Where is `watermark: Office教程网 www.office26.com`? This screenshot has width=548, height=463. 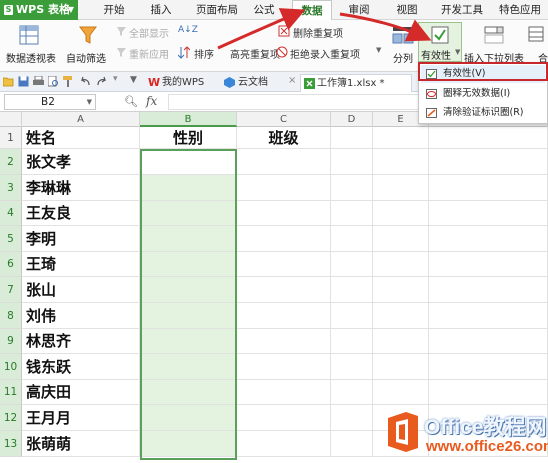
watermark: Office教程网 www.office26.com is located at coordinates (466, 435).